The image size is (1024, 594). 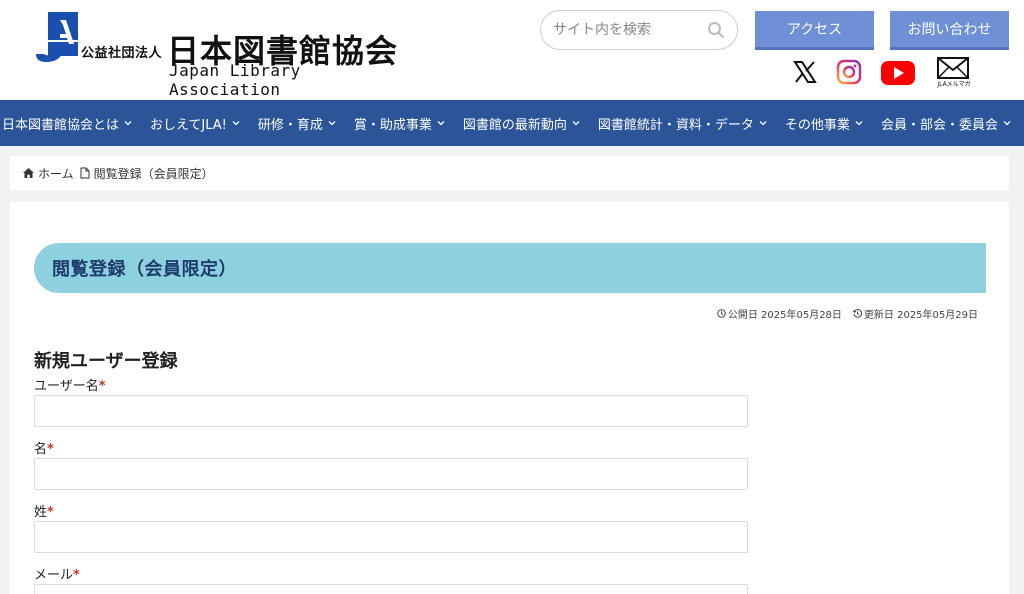 What do you see at coordinates (57, 575) in the screenshot?
I see `email-label: メール*` at bounding box center [57, 575].